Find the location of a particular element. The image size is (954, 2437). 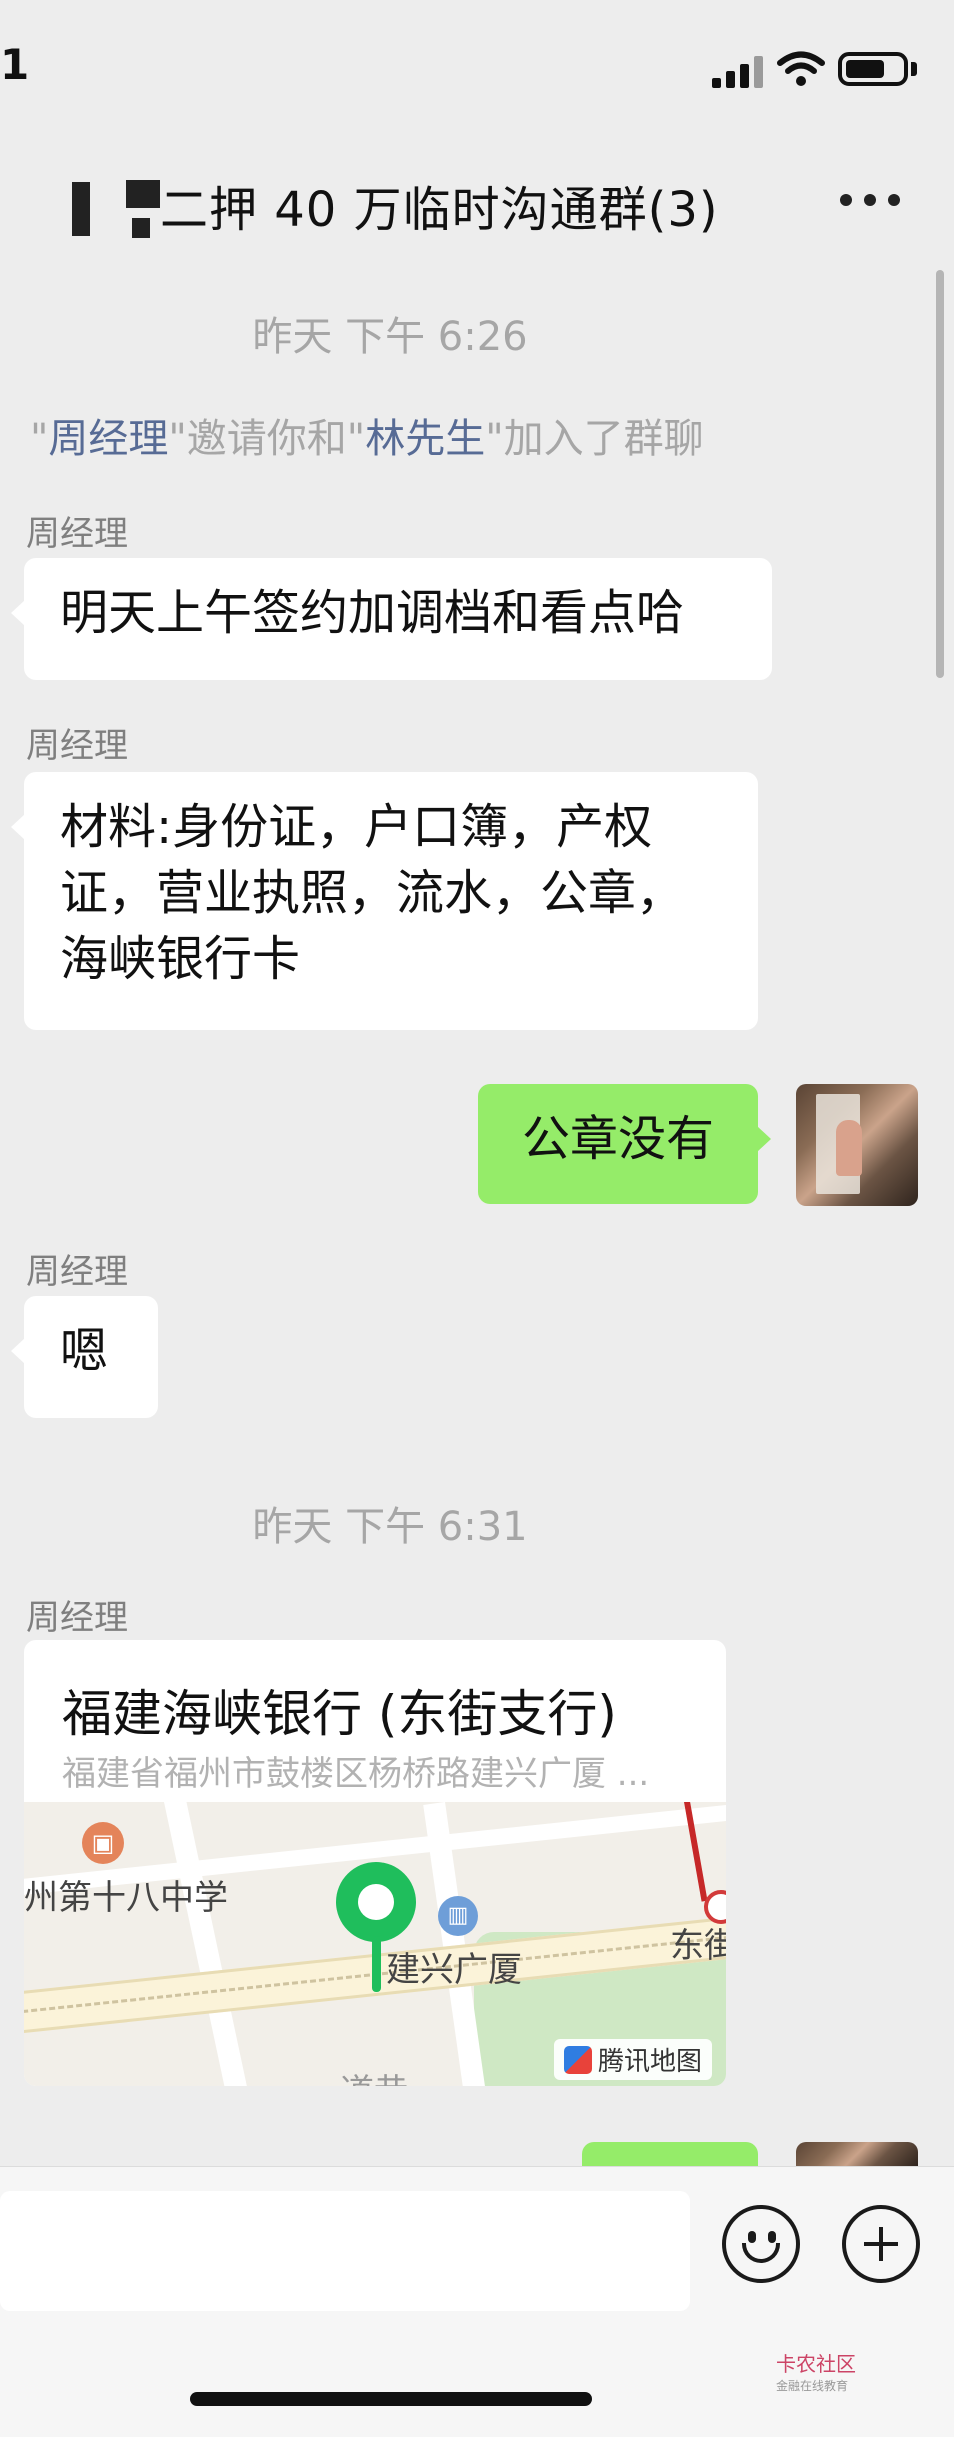

battery-cap is located at coordinates (914, 69).